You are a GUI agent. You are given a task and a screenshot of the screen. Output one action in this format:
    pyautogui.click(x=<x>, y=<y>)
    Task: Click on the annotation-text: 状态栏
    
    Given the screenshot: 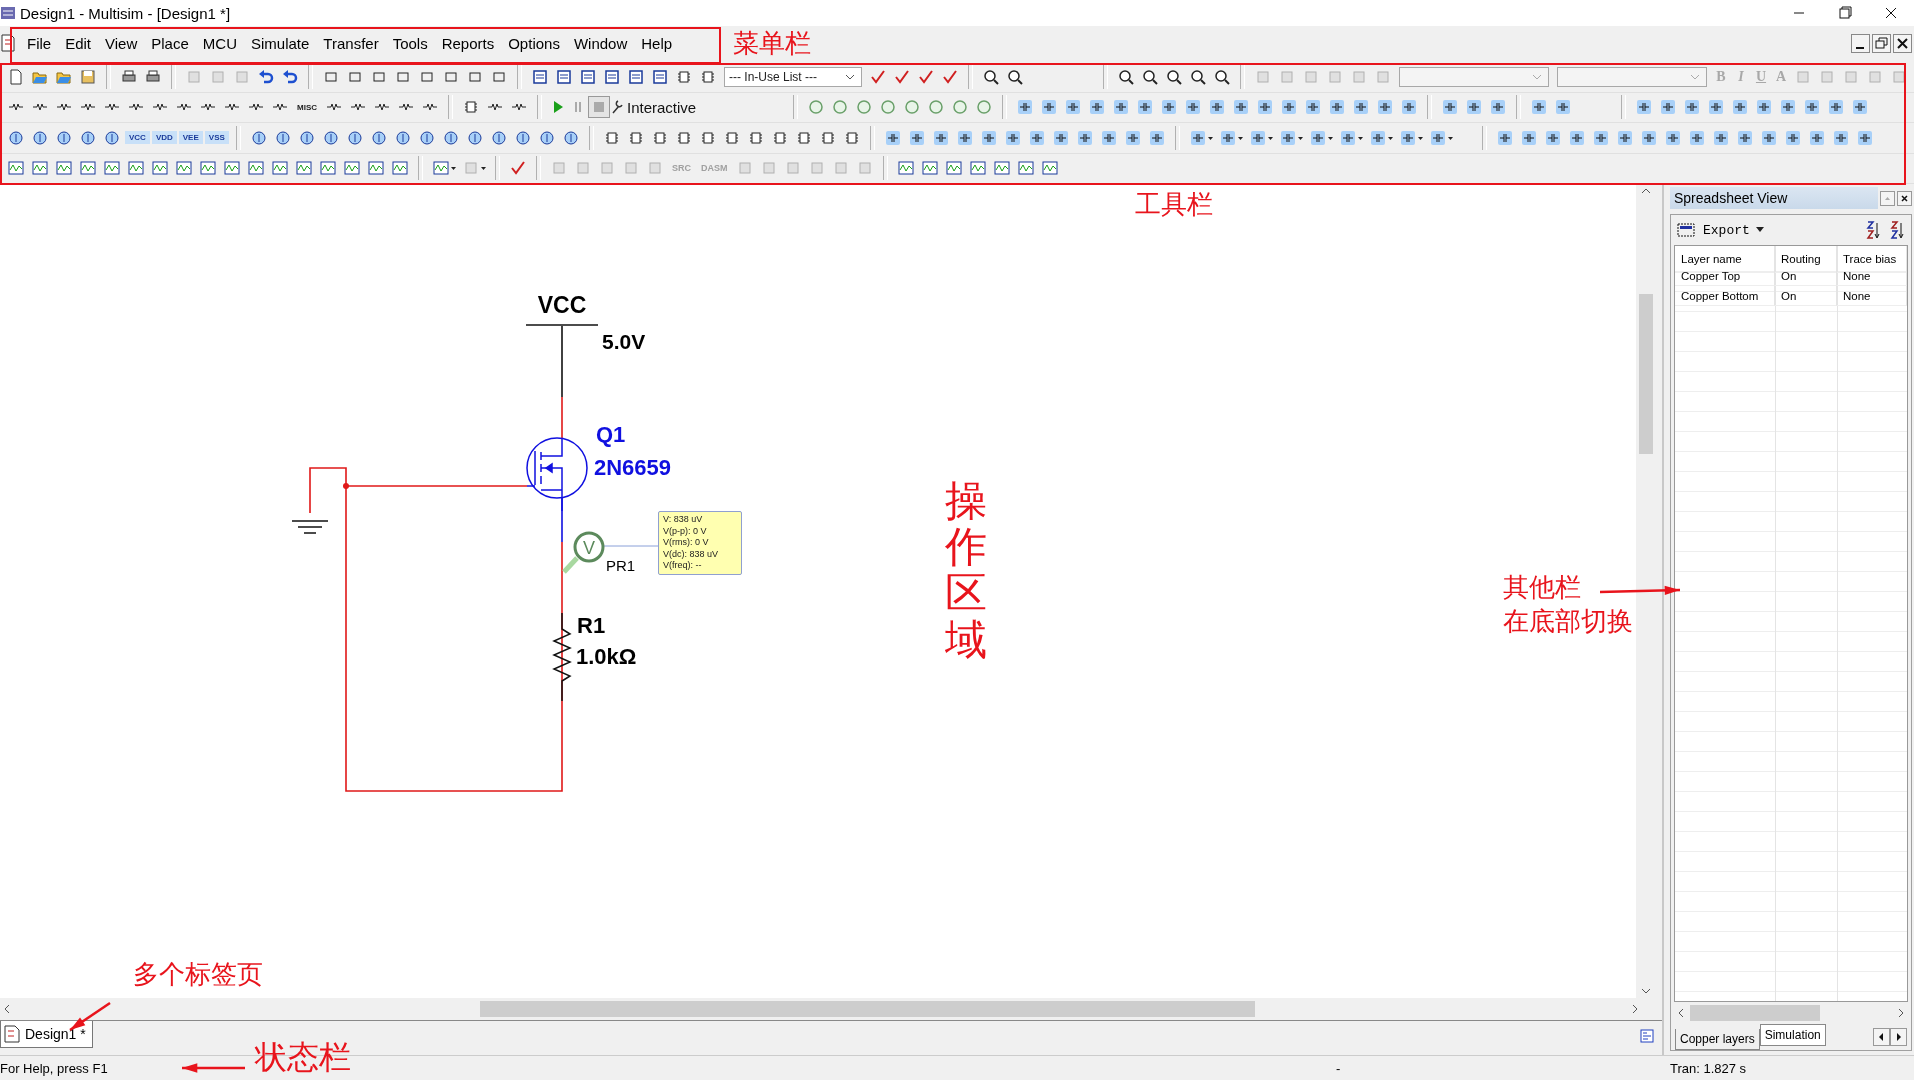 What is the action you would take?
    pyautogui.click(x=303, y=1057)
    